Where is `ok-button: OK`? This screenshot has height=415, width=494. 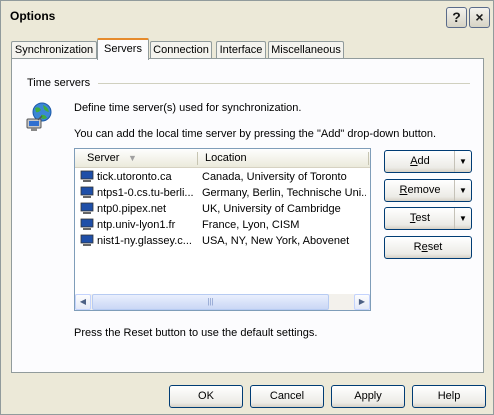
ok-button: OK is located at coordinates (206, 396).